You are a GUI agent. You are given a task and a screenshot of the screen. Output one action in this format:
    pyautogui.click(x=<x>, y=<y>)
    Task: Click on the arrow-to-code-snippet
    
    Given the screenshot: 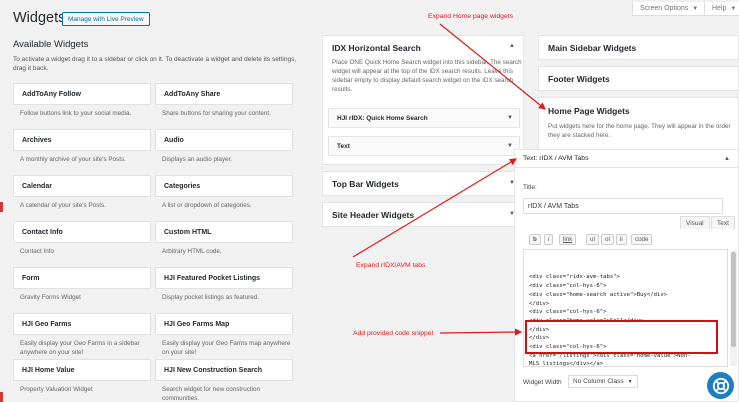 What is the action you would take?
    pyautogui.click(x=481, y=332)
    